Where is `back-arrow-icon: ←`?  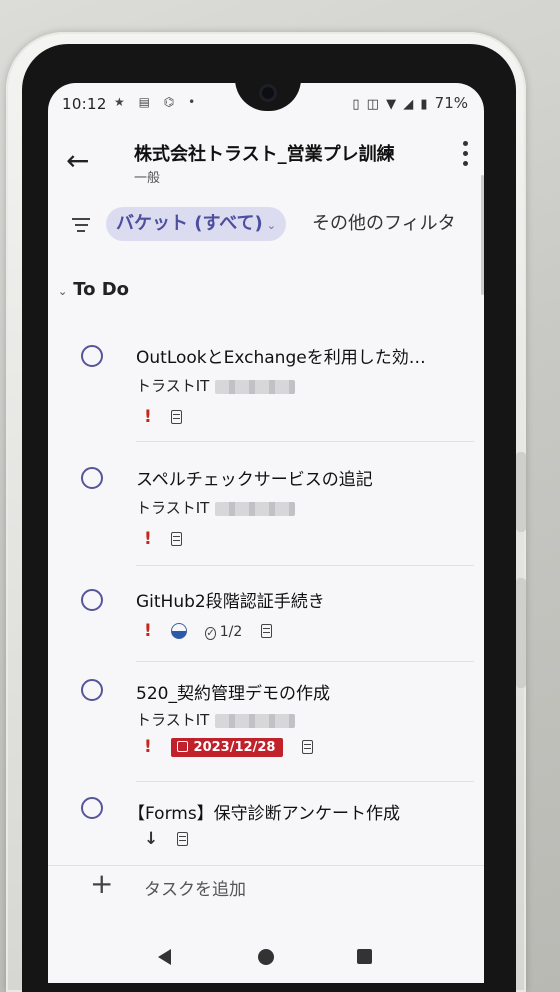
back-arrow-icon: ← is located at coordinates (77, 161).